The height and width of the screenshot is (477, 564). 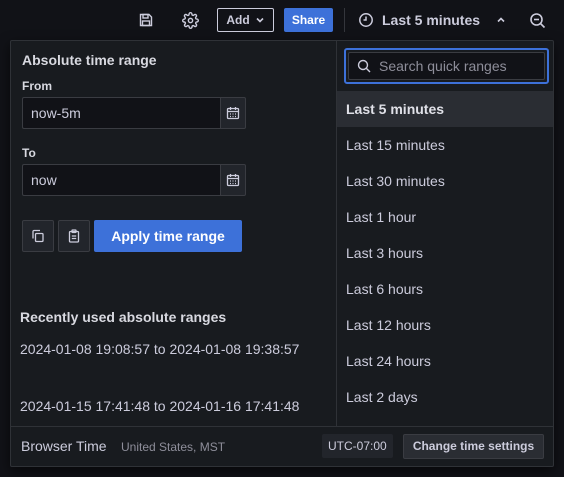 I want to click on timezone-region: United States, MST, so click(x=173, y=447).